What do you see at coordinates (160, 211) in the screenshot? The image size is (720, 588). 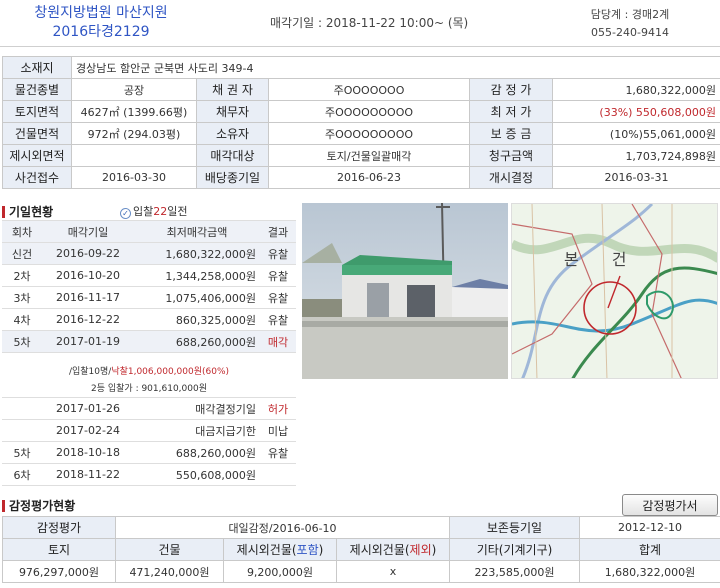 I see `days-count: 22` at bounding box center [160, 211].